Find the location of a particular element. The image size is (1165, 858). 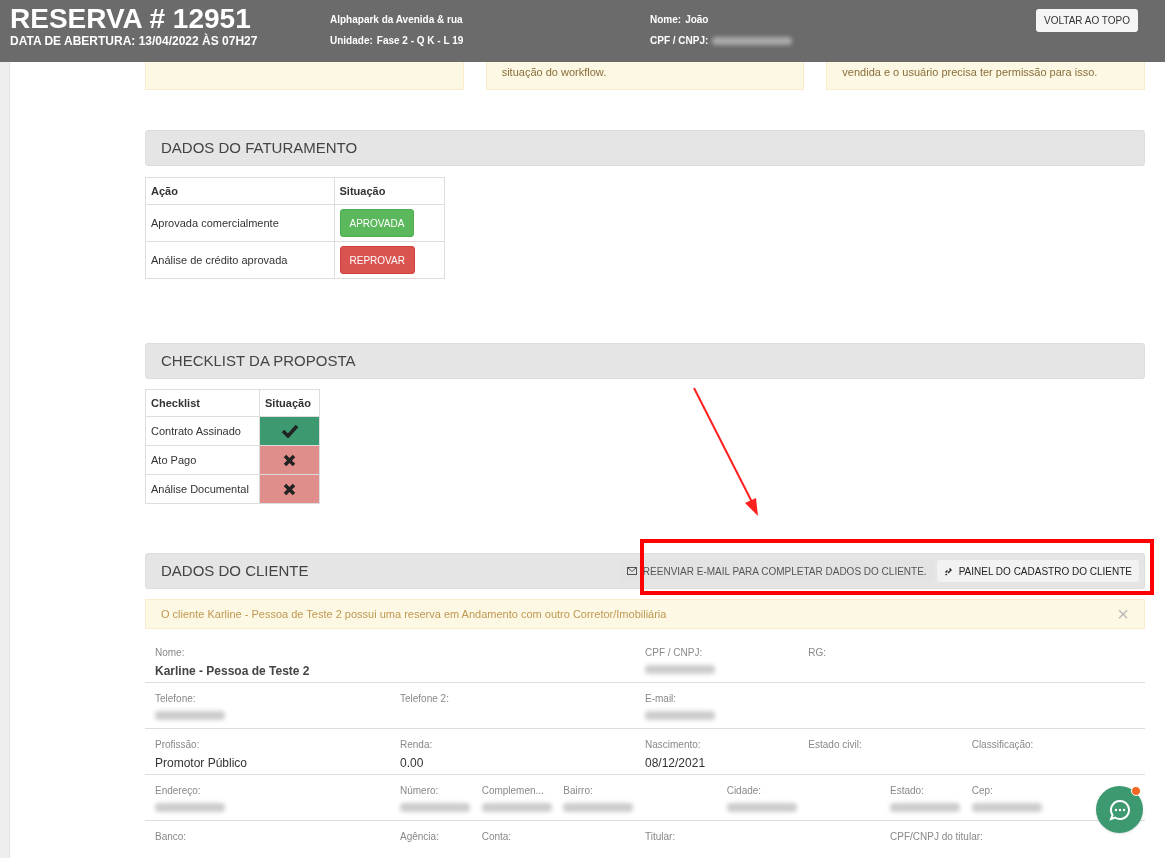

field-label: Estado civil: is located at coordinates (835, 745).